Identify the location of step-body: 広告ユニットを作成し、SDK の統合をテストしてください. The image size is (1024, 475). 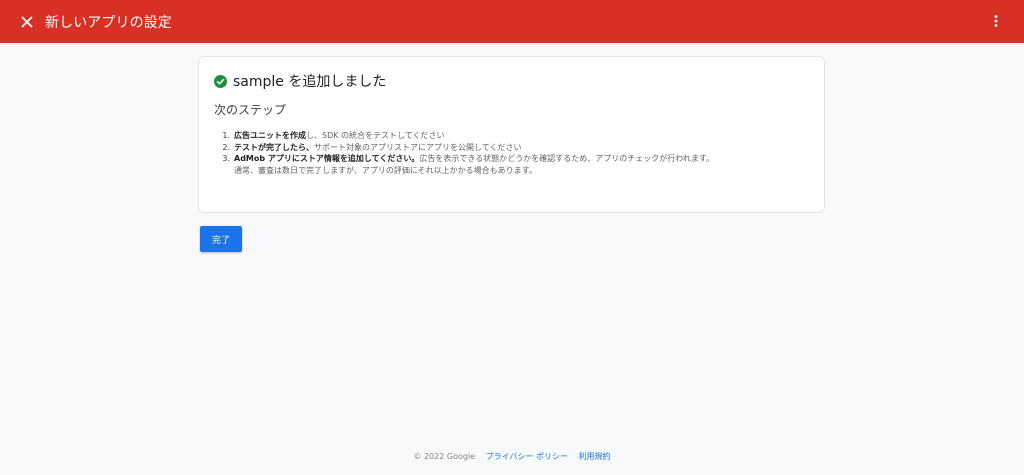
(339, 136).